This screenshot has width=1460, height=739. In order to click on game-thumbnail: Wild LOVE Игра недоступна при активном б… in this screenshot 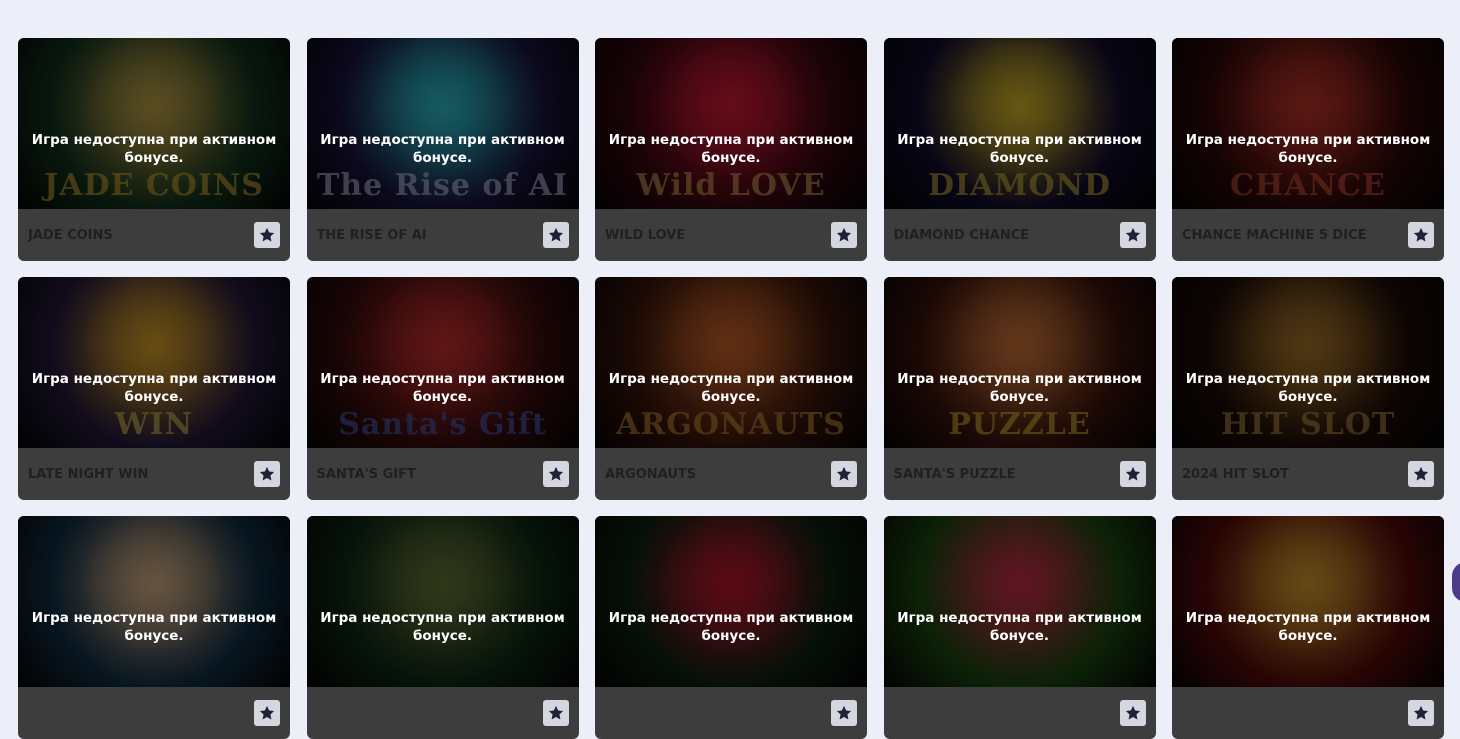, I will do `click(731, 123)`.